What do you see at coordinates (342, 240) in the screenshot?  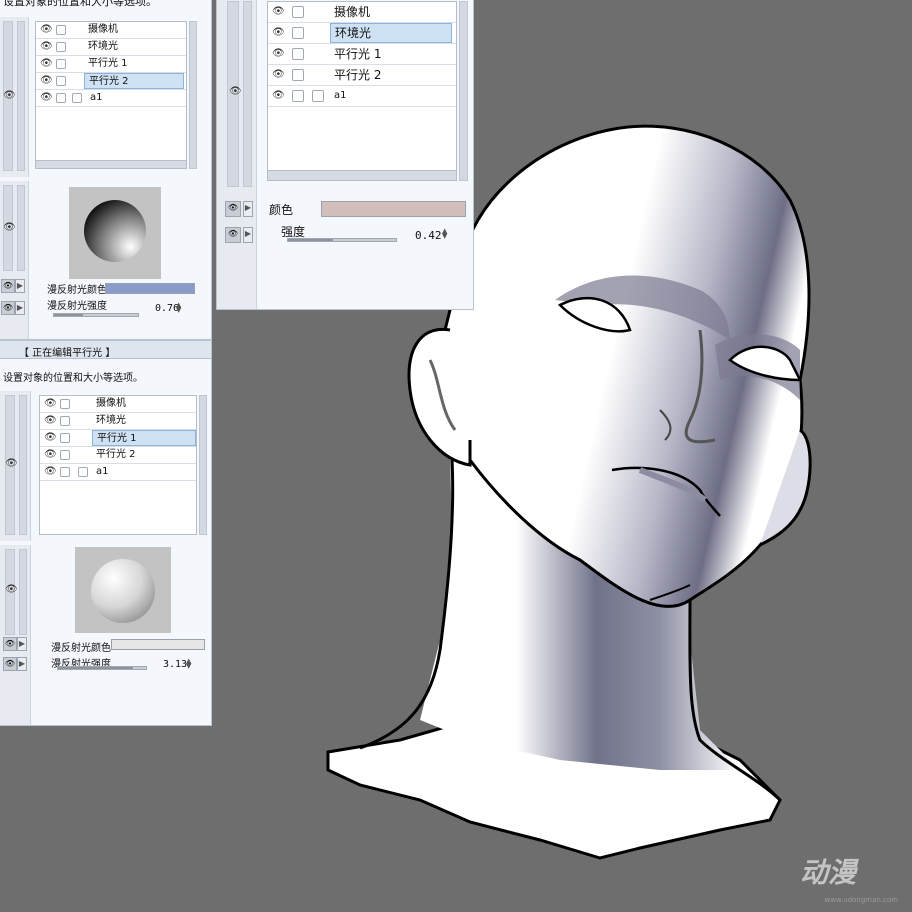 I see `strength-slider` at bounding box center [342, 240].